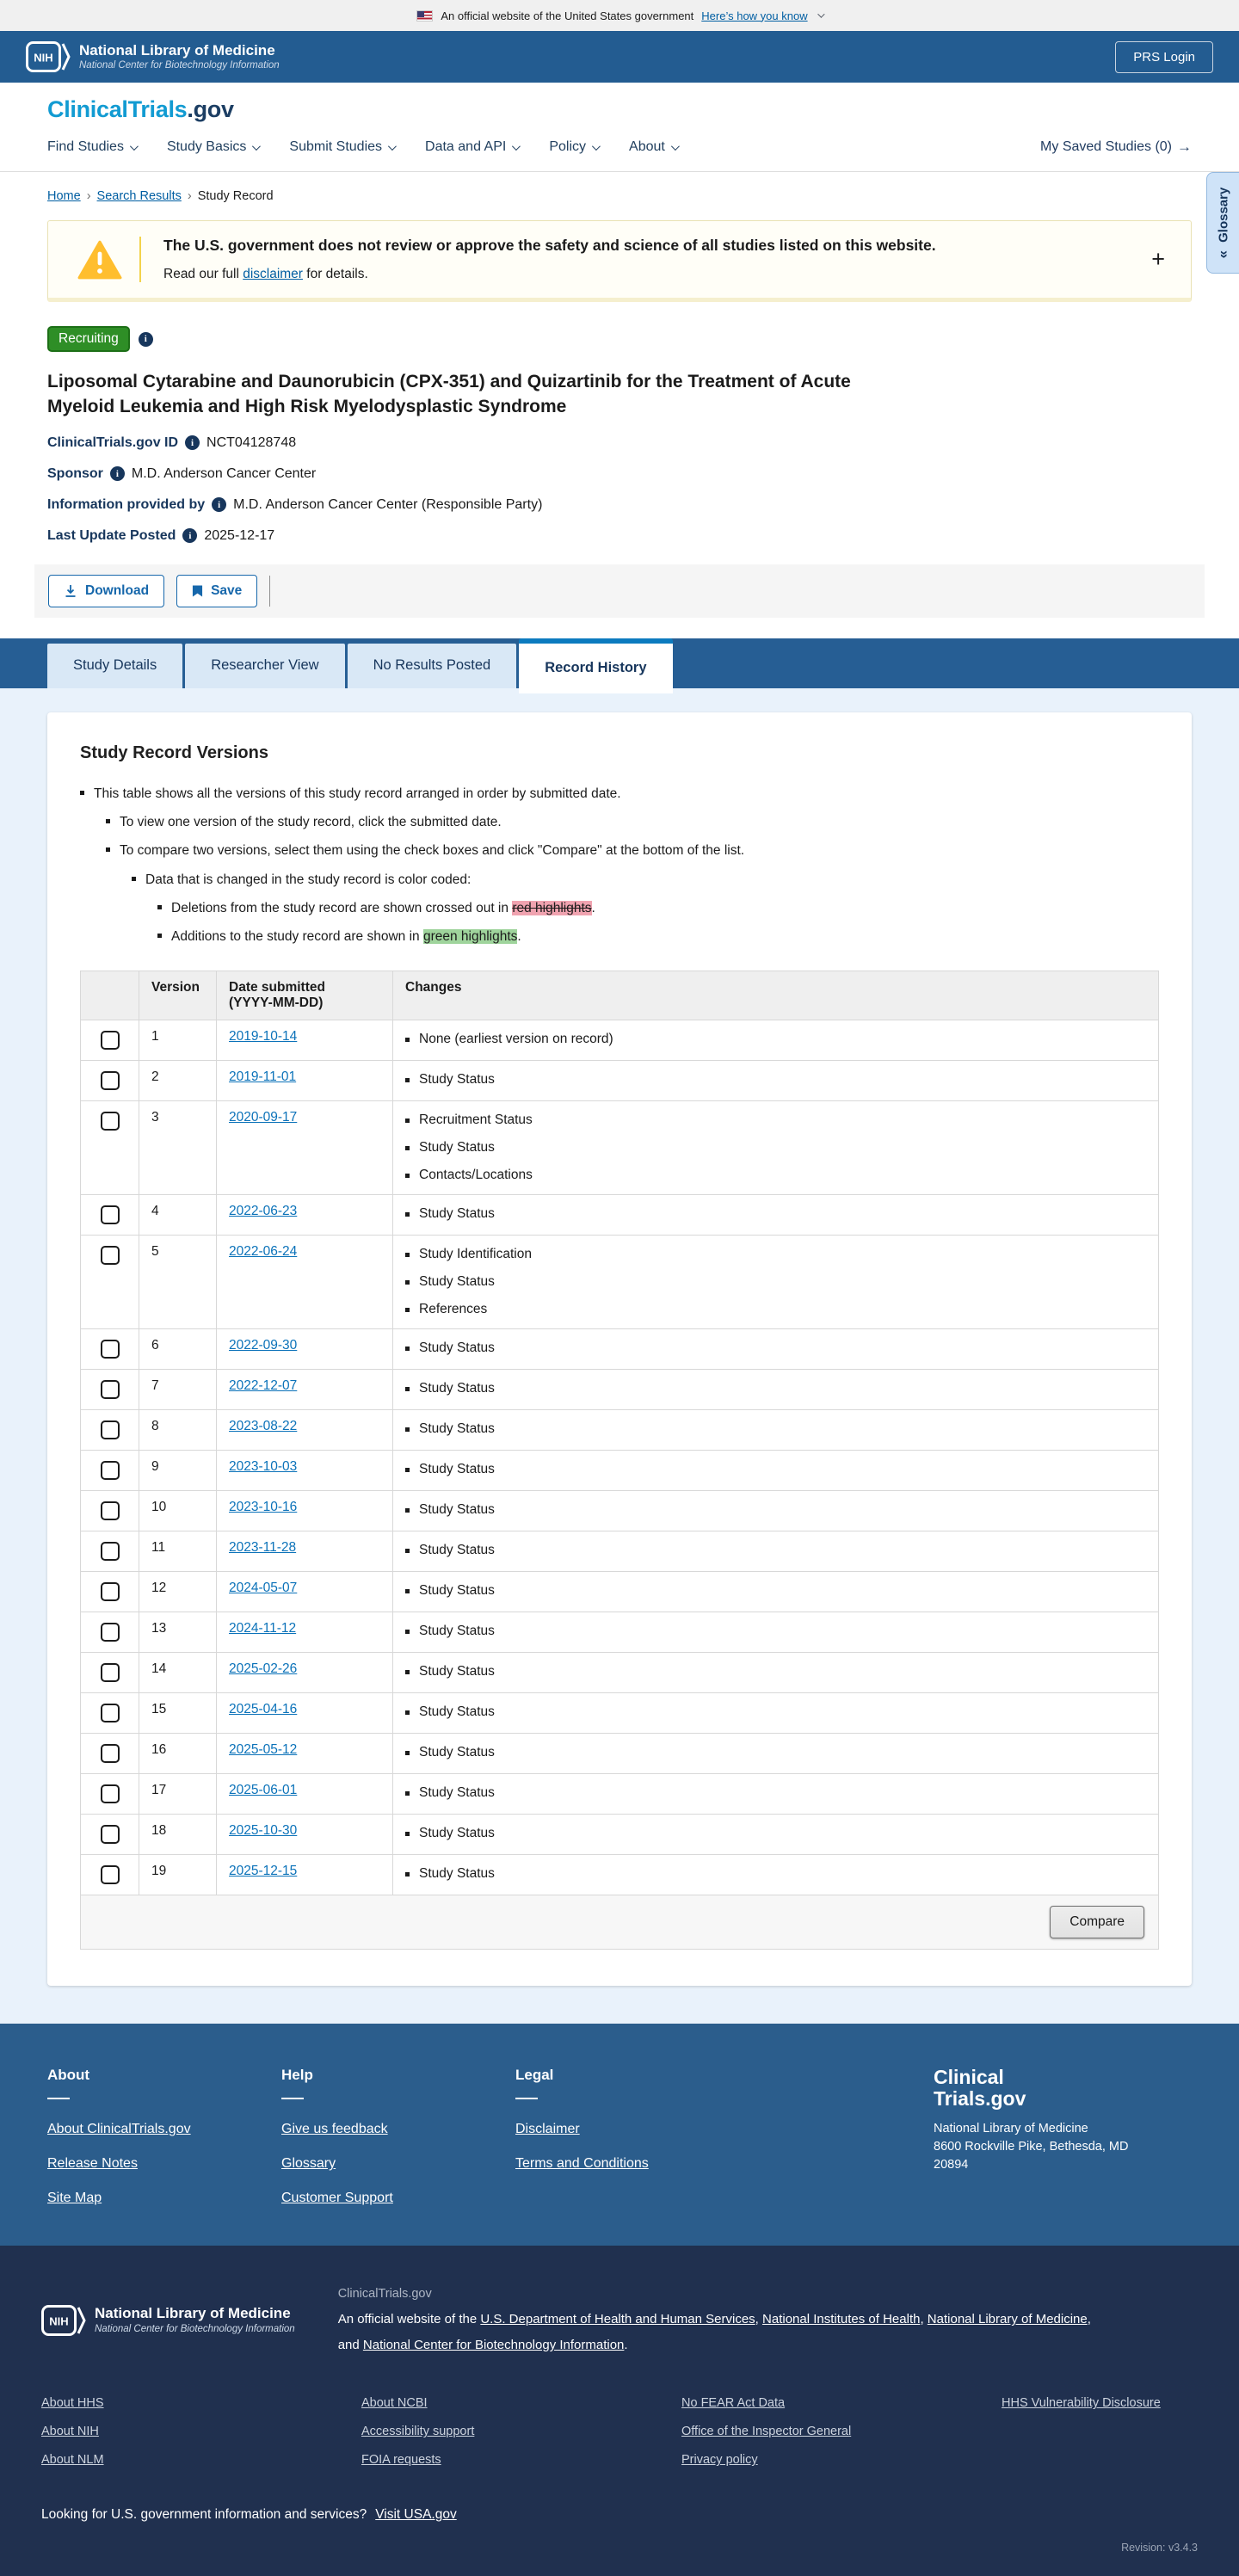  Describe the element at coordinates (1100, 2403) in the screenshot. I see `subfooter-link: HHS Vulnerability Disclosure` at that location.